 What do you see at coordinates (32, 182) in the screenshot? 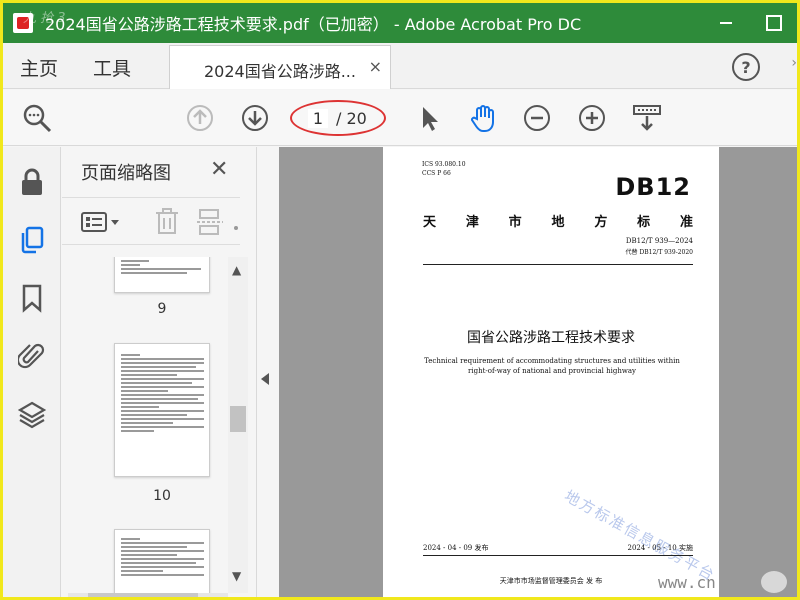
I see `lock-icon` at bounding box center [32, 182].